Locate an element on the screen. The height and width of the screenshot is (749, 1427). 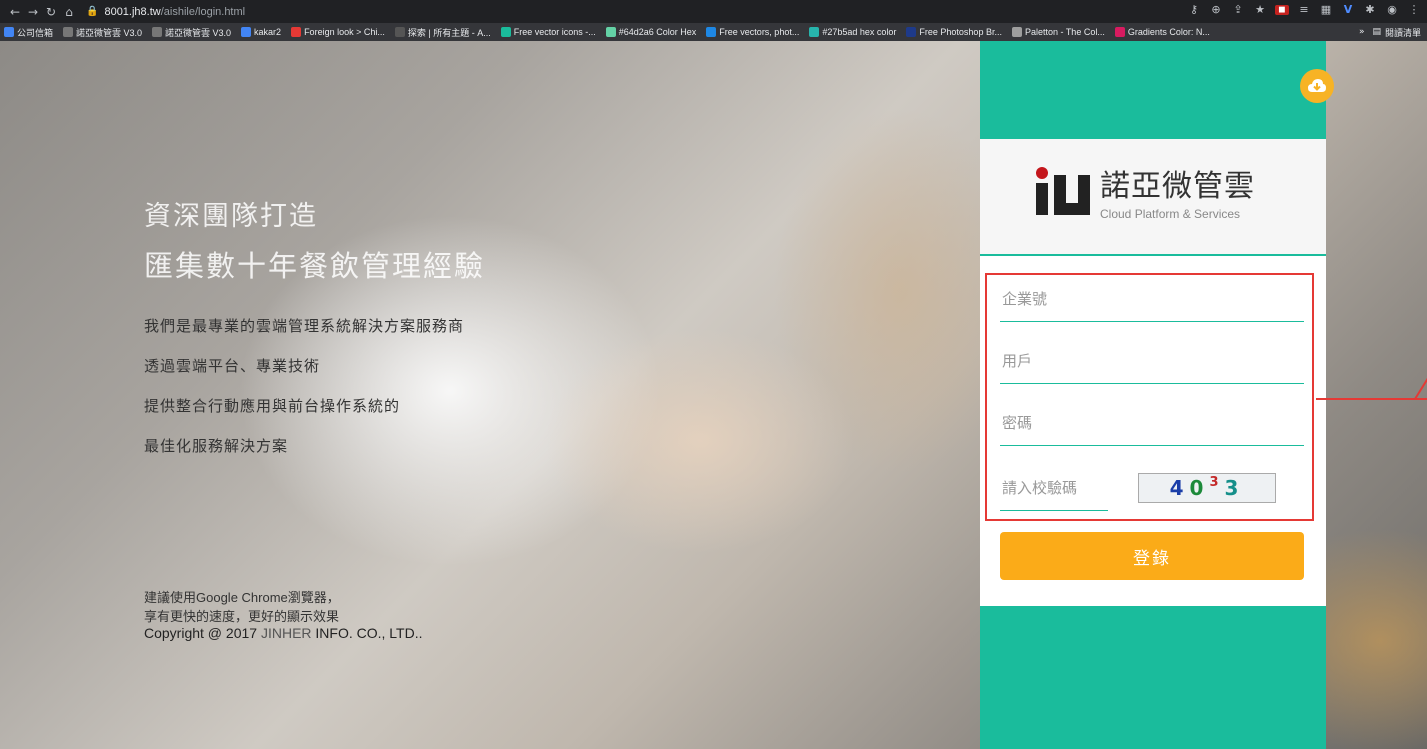
hero-desc-line: 提供整合行動應用與前台操作系統的 is located at coordinates (272, 406).